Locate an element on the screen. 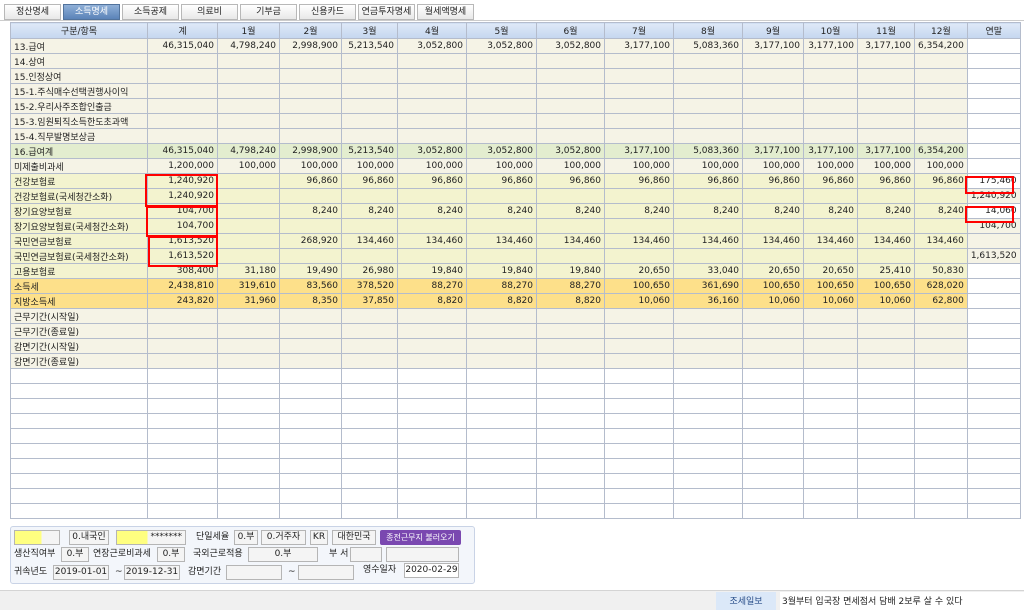 Image resolution: width=1024 pixels, height=612 pixels. table-cell: 1,240,920 is located at coordinates (182, 196).